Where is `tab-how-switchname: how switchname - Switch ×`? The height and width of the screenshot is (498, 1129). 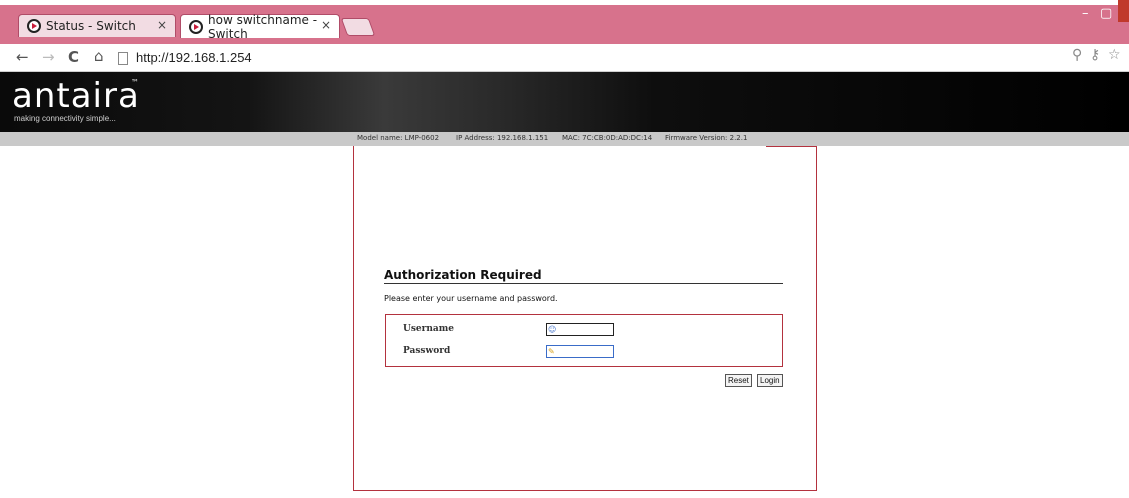 tab-how-switchname: how switchname - Switch × is located at coordinates (260, 26).